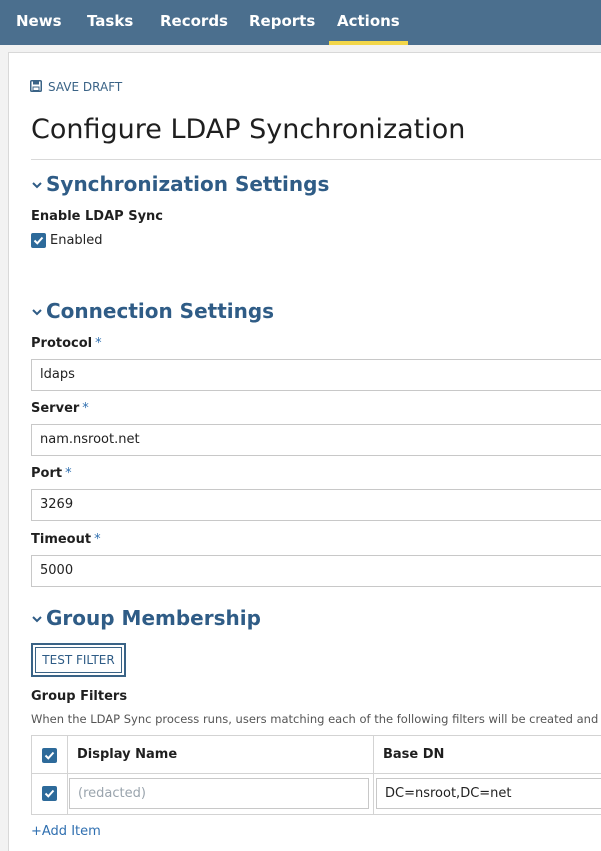  I want to click on timeout-label: Timeout *, so click(66, 539).